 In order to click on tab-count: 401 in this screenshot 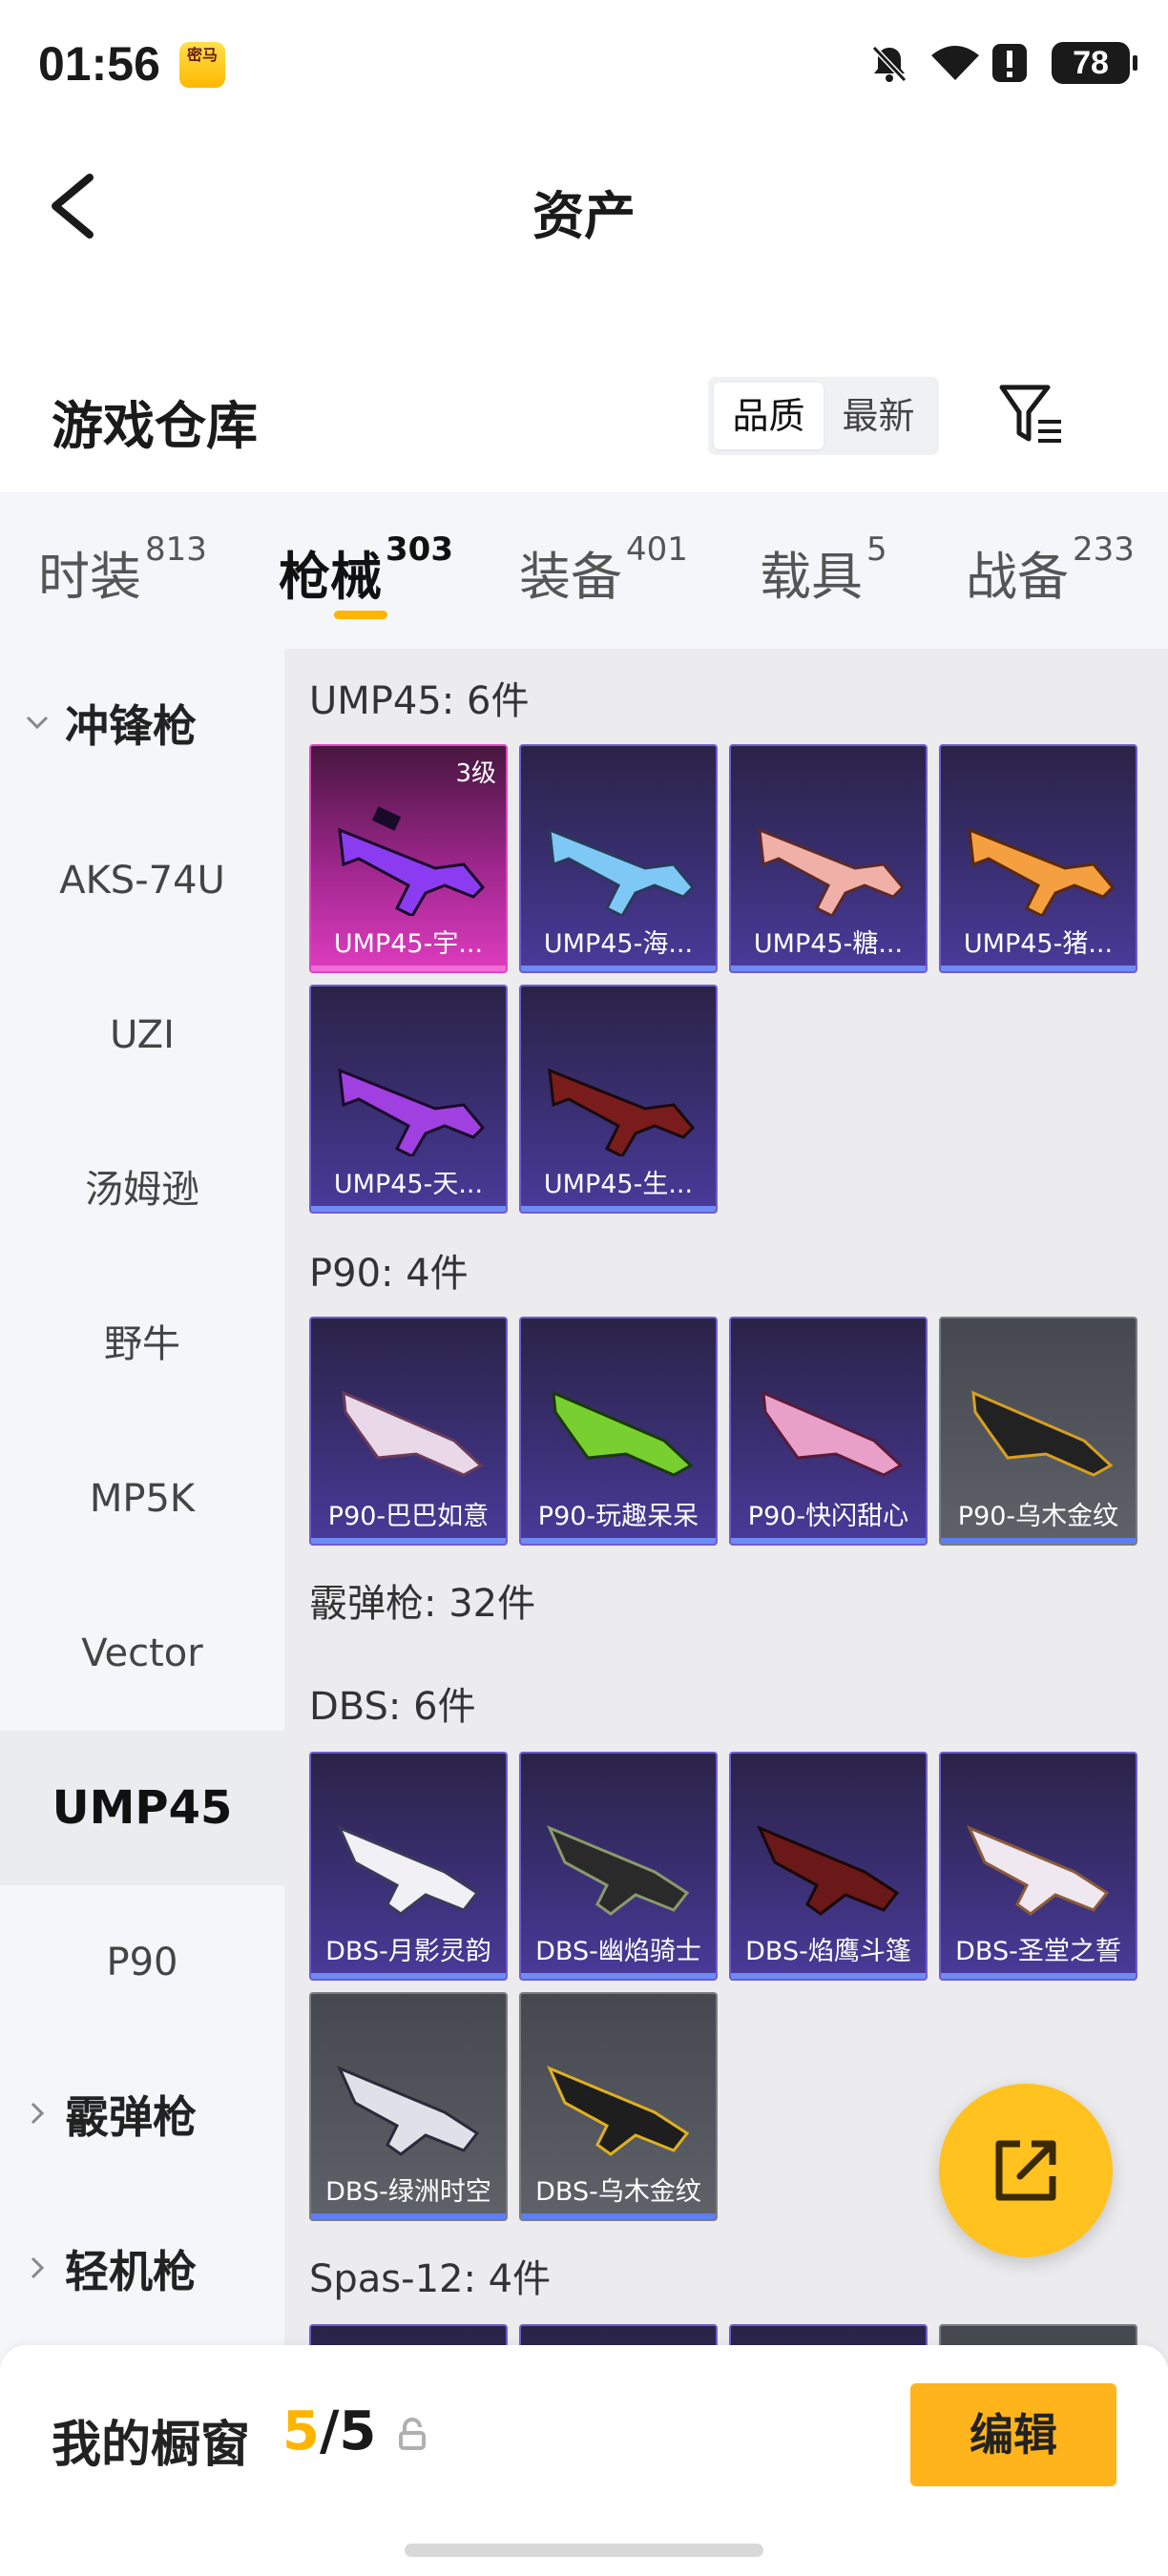, I will do `click(657, 549)`.